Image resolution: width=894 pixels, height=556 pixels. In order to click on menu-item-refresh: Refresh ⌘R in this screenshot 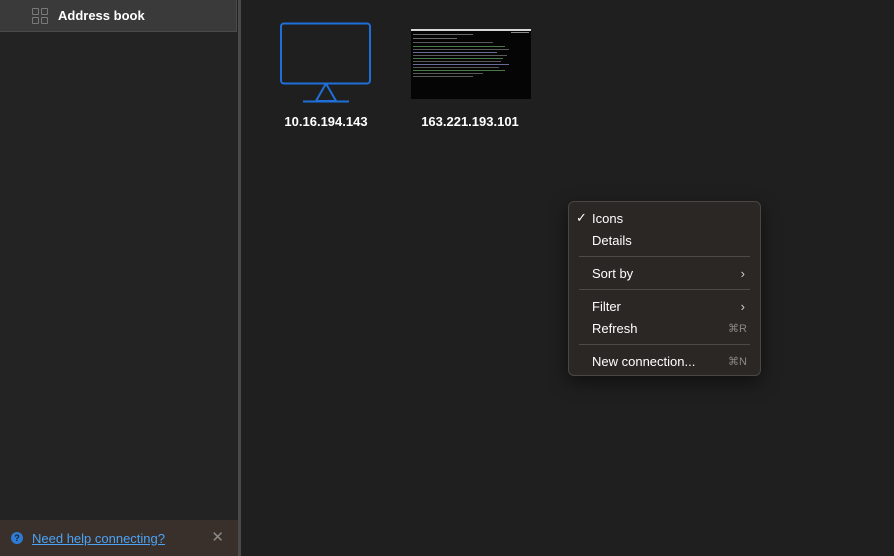, I will do `click(664, 328)`.